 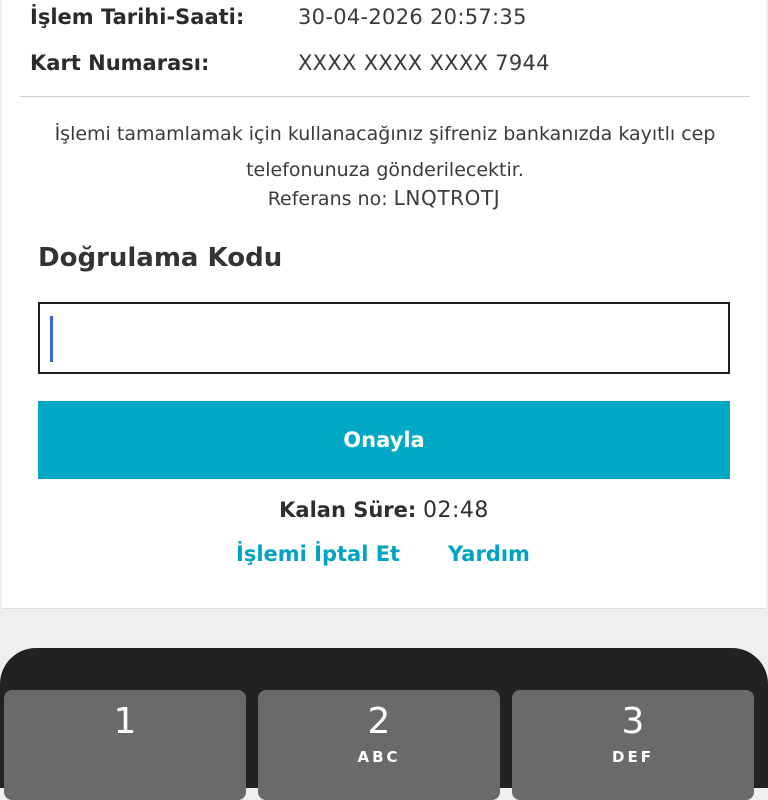 What do you see at coordinates (137, 17) in the screenshot?
I see `transaction-date-label: İşlem Tarihi-Saati:` at bounding box center [137, 17].